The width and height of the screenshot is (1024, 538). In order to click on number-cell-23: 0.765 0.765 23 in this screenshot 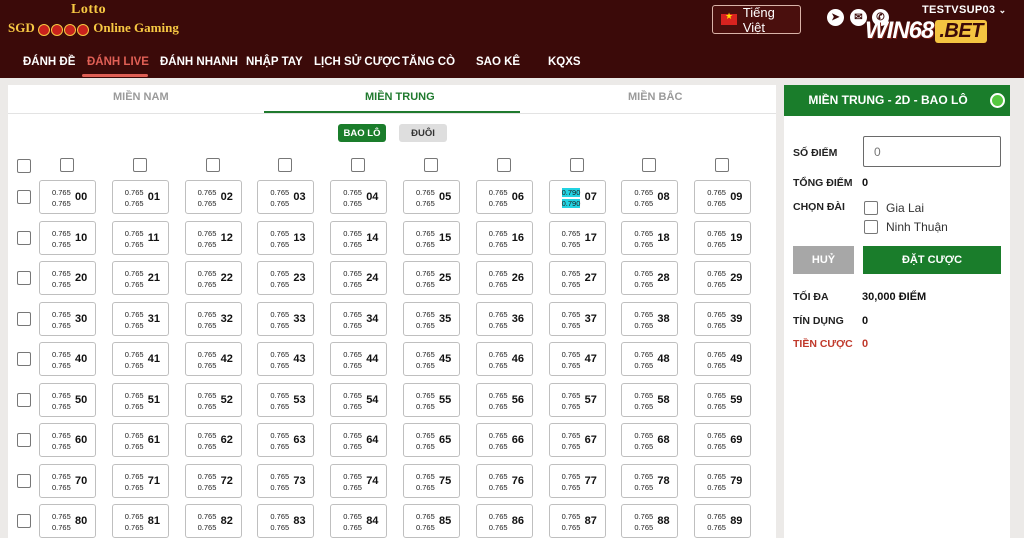, I will do `click(286, 278)`.